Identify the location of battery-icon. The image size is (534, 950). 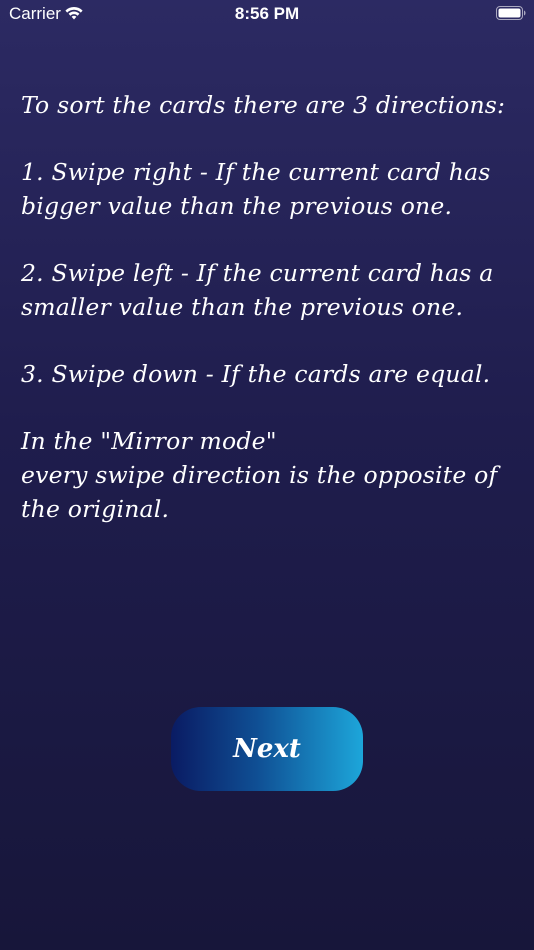
(511, 13).